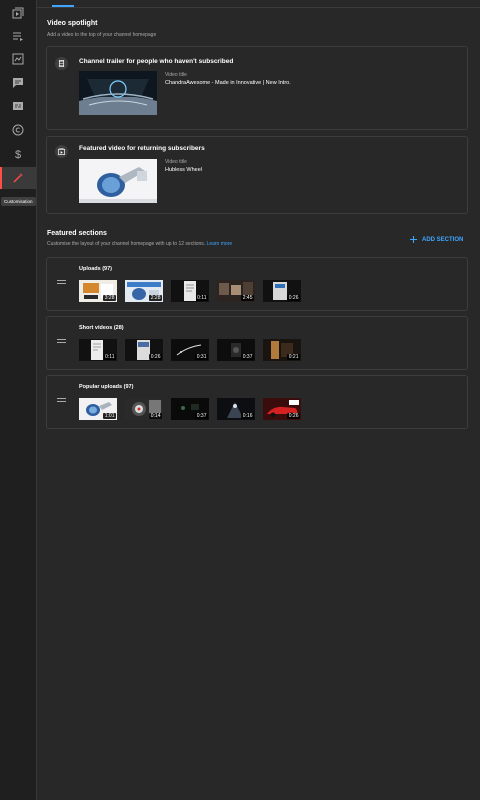 The height and width of the screenshot is (800, 480). I want to click on sidebar-item-playlists, so click(18, 36).